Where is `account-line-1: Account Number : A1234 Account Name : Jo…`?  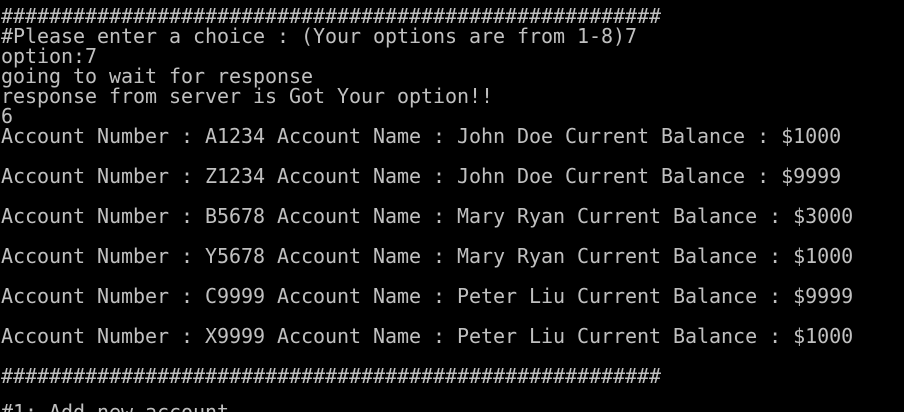
account-line-1: Account Number : A1234 Account Name : Jo… is located at coordinates (421, 136).